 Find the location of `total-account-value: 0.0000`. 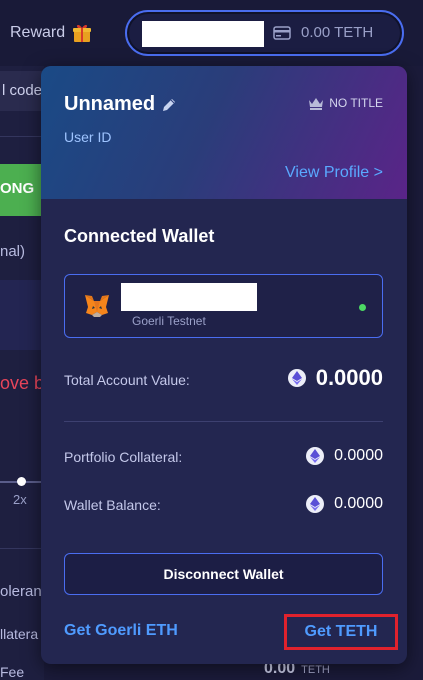

total-account-value: 0.0000 is located at coordinates (335, 378).